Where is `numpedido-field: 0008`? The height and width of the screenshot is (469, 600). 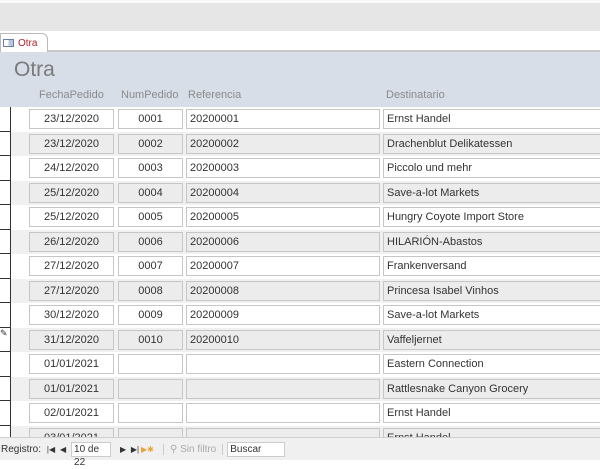
numpedido-field: 0008 is located at coordinates (150, 290).